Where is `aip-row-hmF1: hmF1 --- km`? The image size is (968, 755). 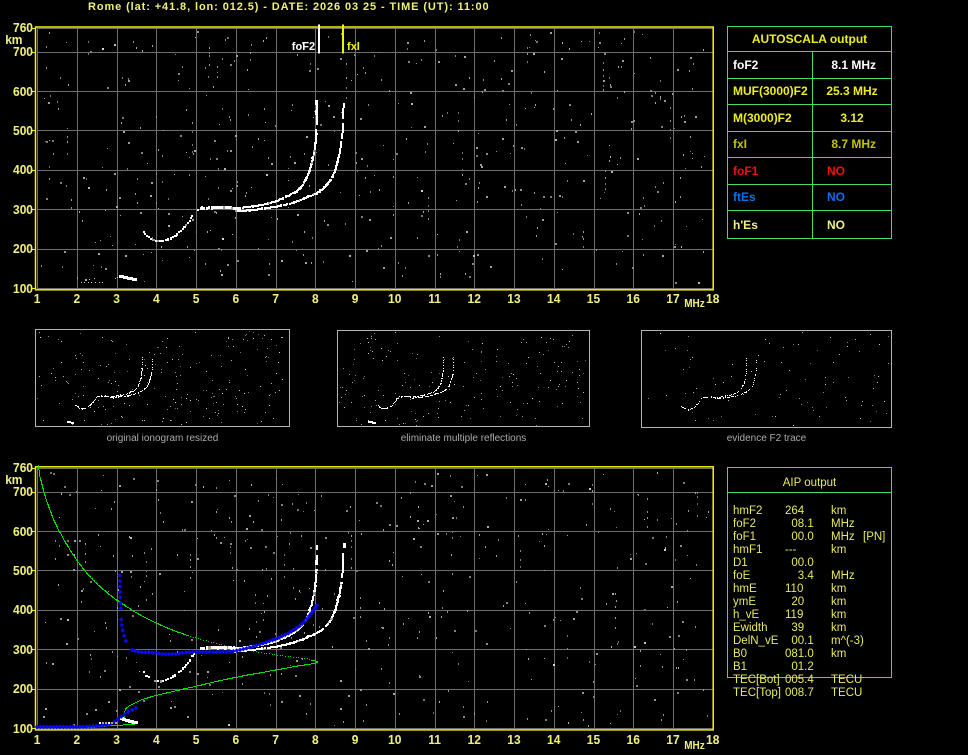 aip-row-hmF1: hmF1 --- km is located at coordinates (847, 550).